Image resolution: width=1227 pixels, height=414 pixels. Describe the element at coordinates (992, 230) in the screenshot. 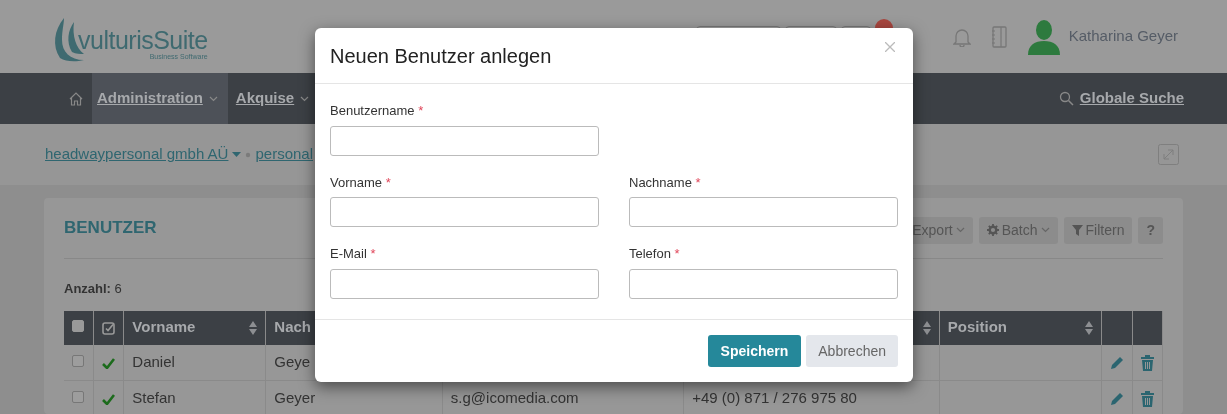

I see `gear-icon` at that location.